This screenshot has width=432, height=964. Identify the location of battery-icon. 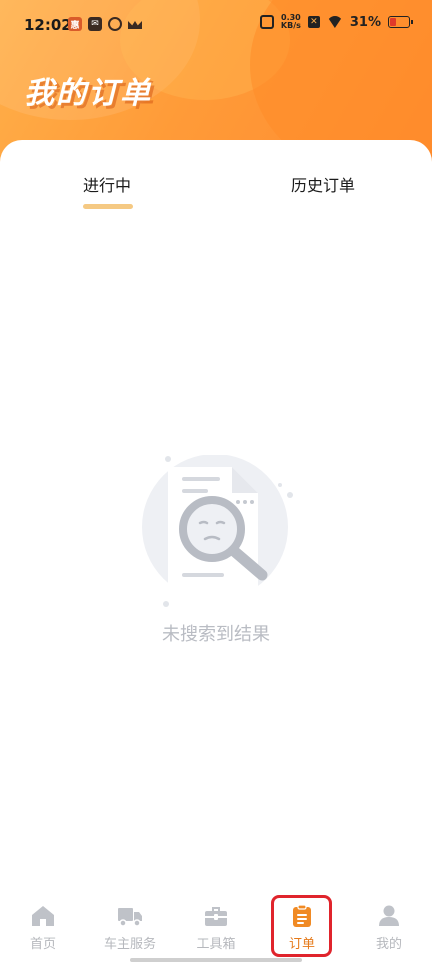
(400, 22).